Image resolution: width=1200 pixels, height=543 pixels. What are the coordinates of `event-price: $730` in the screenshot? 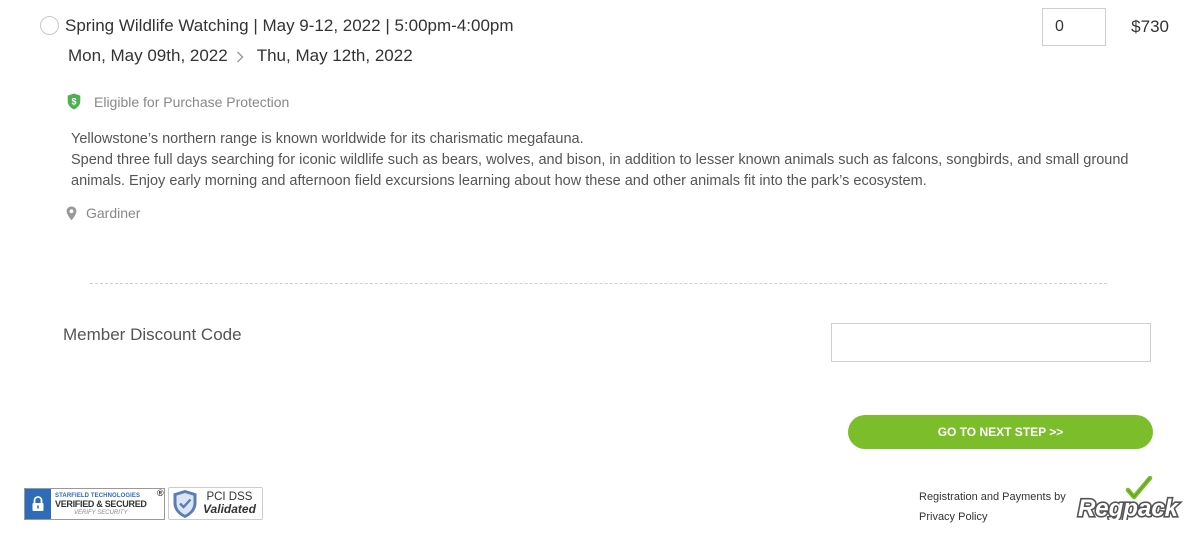 It's located at (1150, 26).